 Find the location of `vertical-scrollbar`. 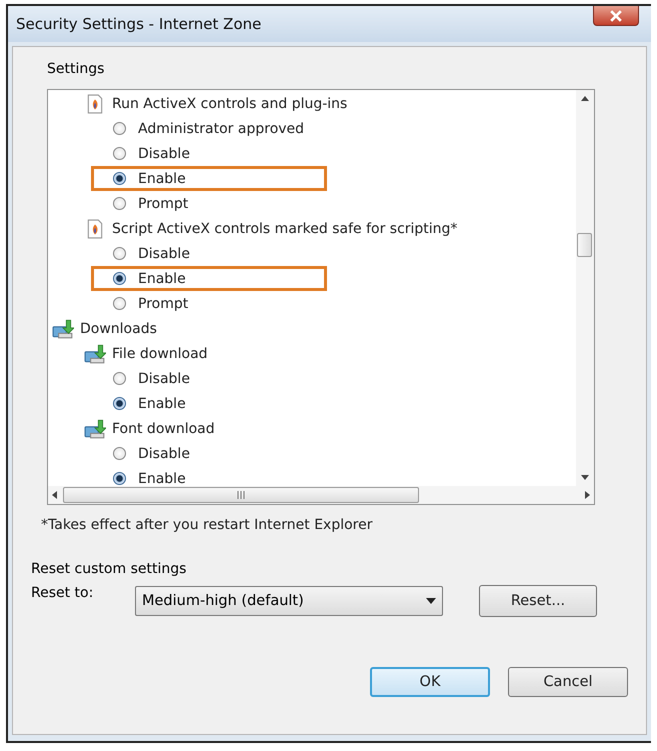

vertical-scrollbar is located at coordinates (585, 288).